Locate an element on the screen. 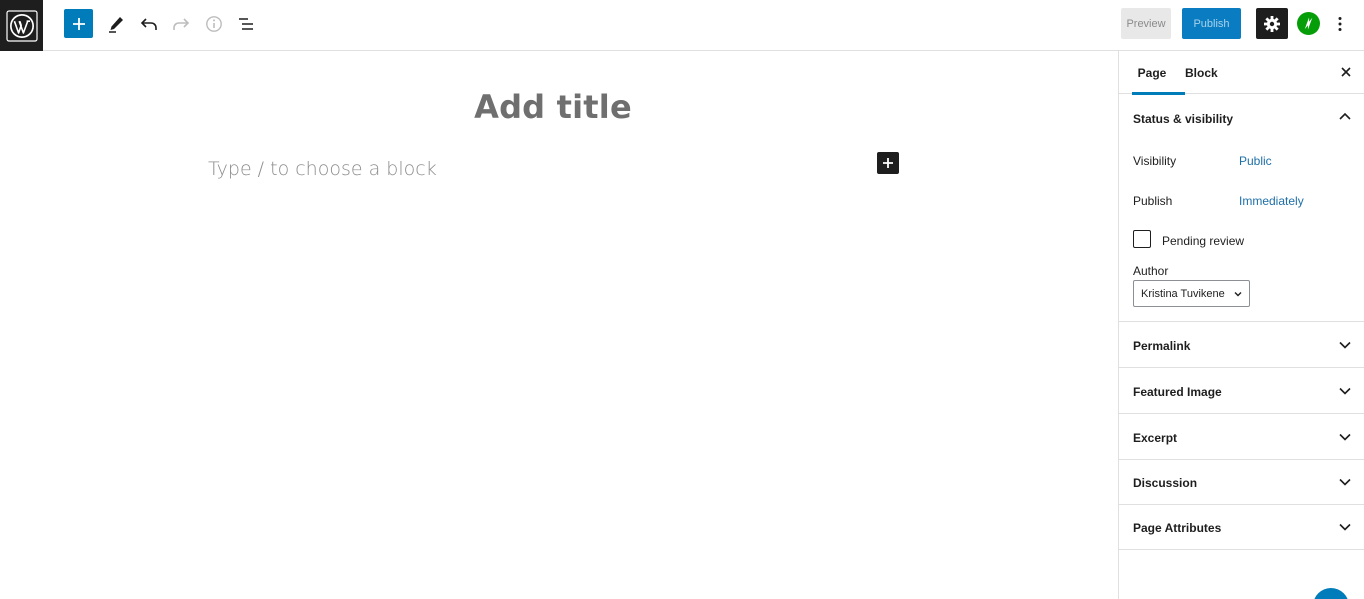 The image size is (1364, 599). publish-label: Publish is located at coordinates (1153, 201).